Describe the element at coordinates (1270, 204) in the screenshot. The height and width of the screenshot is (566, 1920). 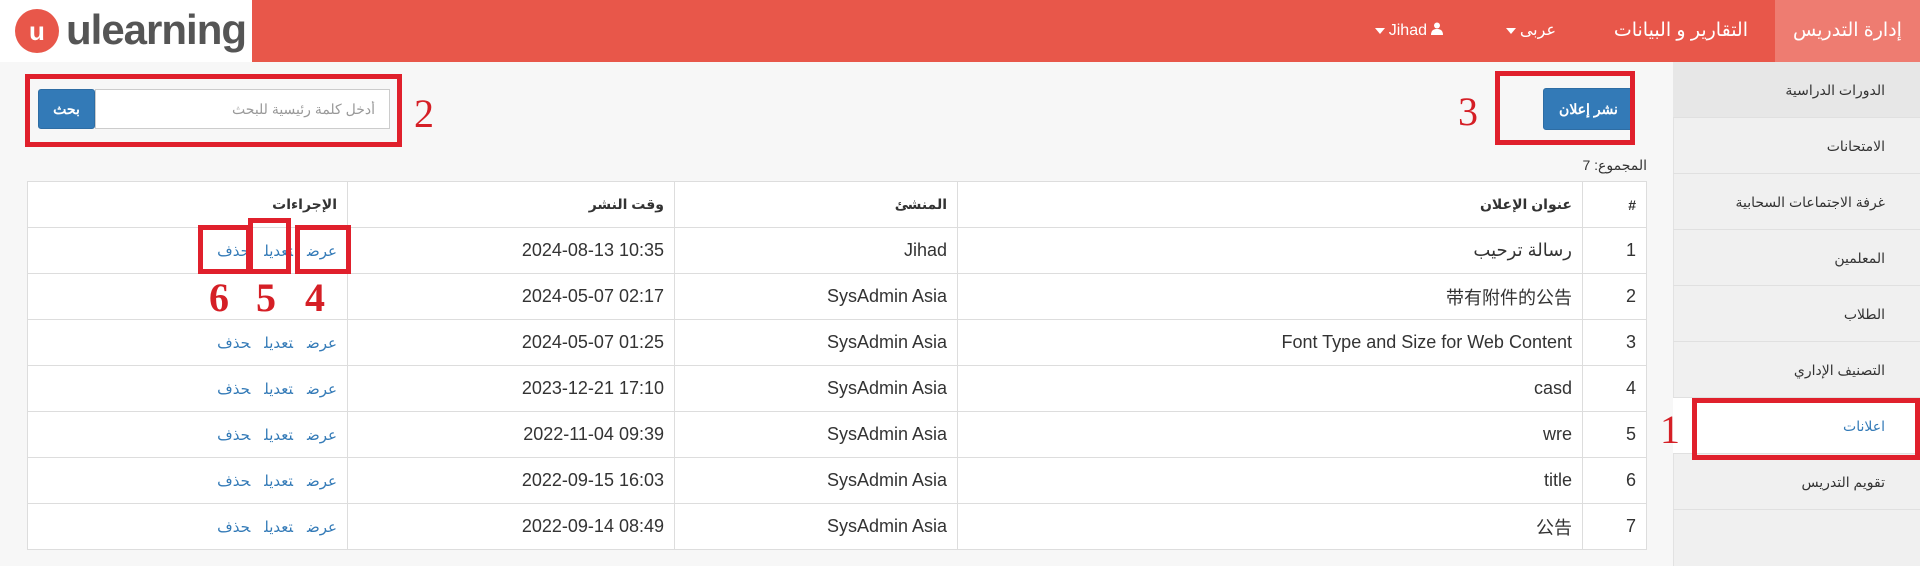
I see `header-title: عنوان الإعلان` at that location.